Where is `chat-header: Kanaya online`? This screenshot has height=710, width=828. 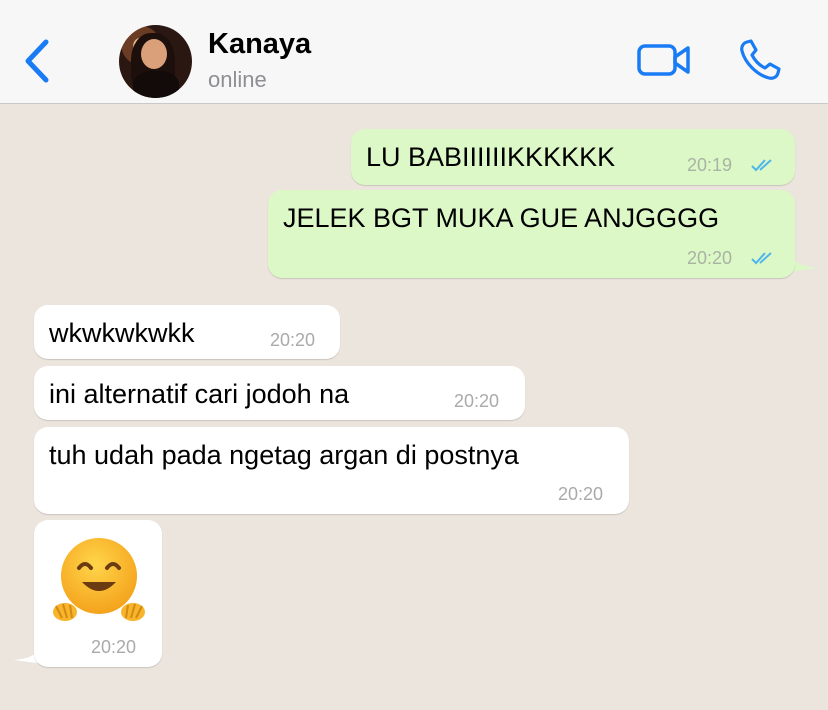 chat-header: Kanaya online is located at coordinates (414, 52).